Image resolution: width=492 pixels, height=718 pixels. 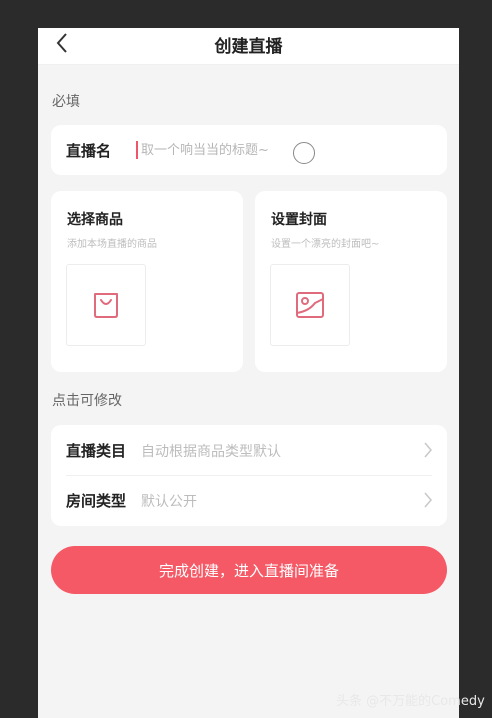 I want to click on set-cover-title: 设置封面, so click(x=299, y=220).